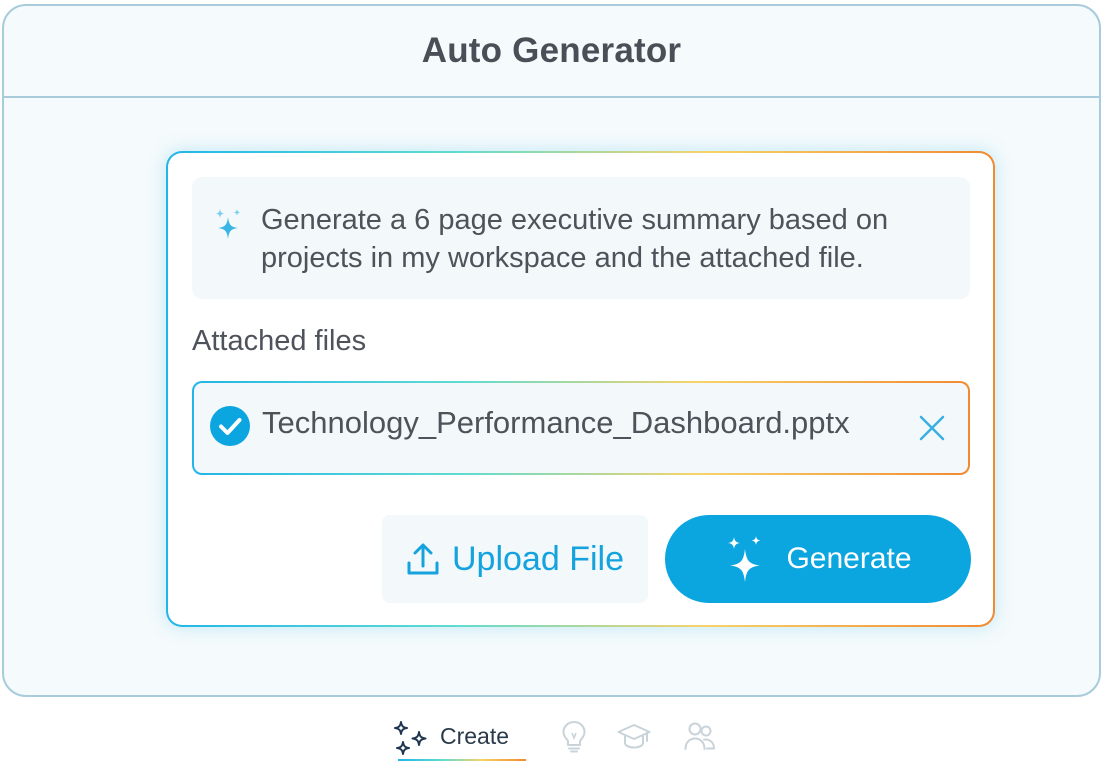  I want to click on upload-file-label: Upload File, so click(538, 558).